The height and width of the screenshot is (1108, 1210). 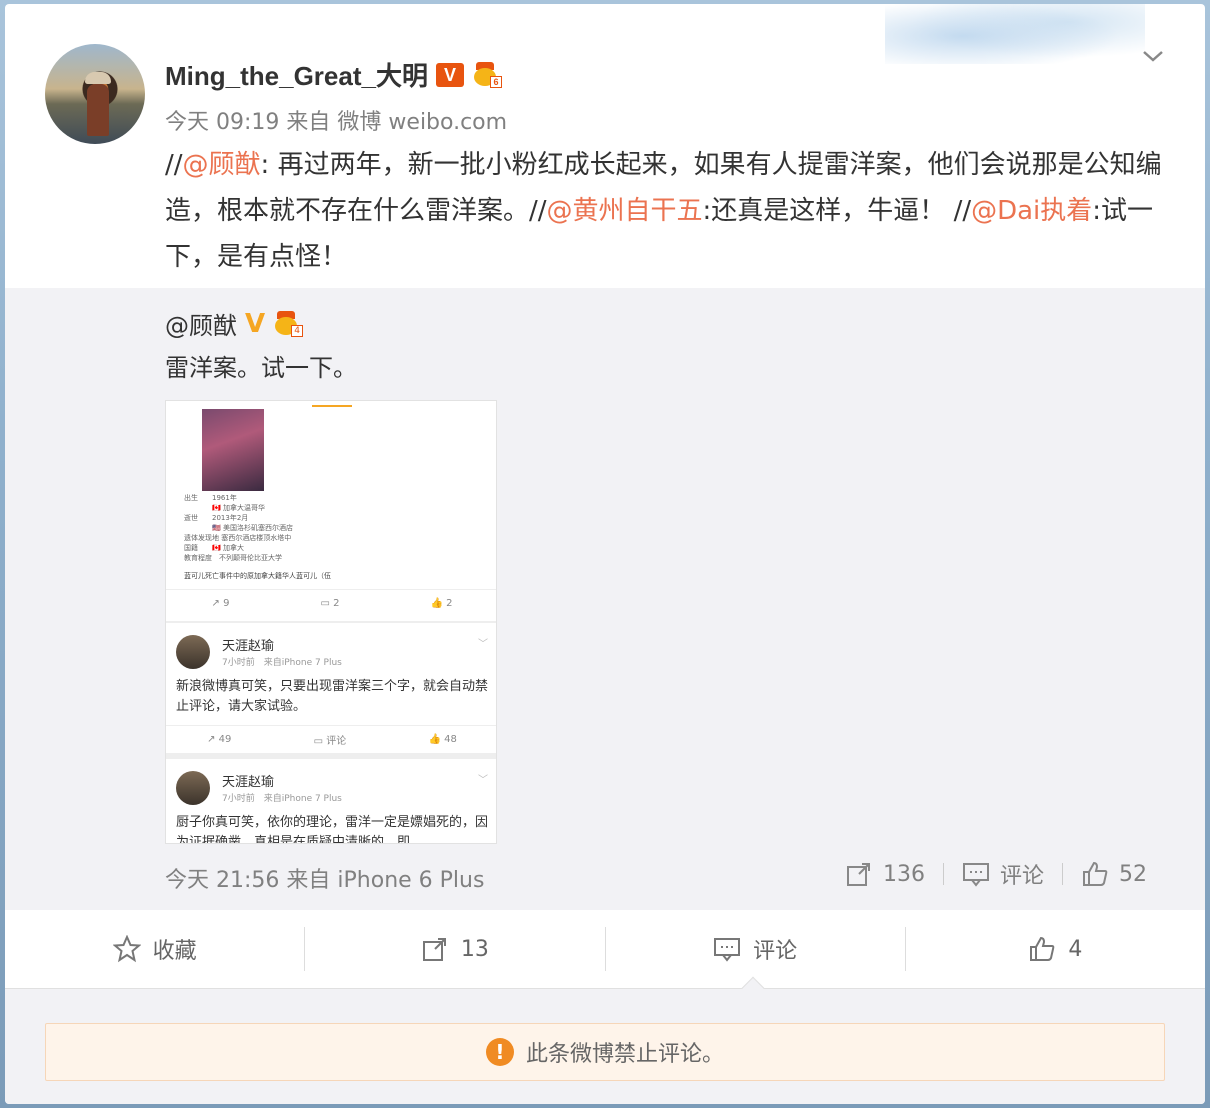 What do you see at coordinates (220, 603) in the screenshot?
I see `thumb-repost-count: ↗ 9` at bounding box center [220, 603].